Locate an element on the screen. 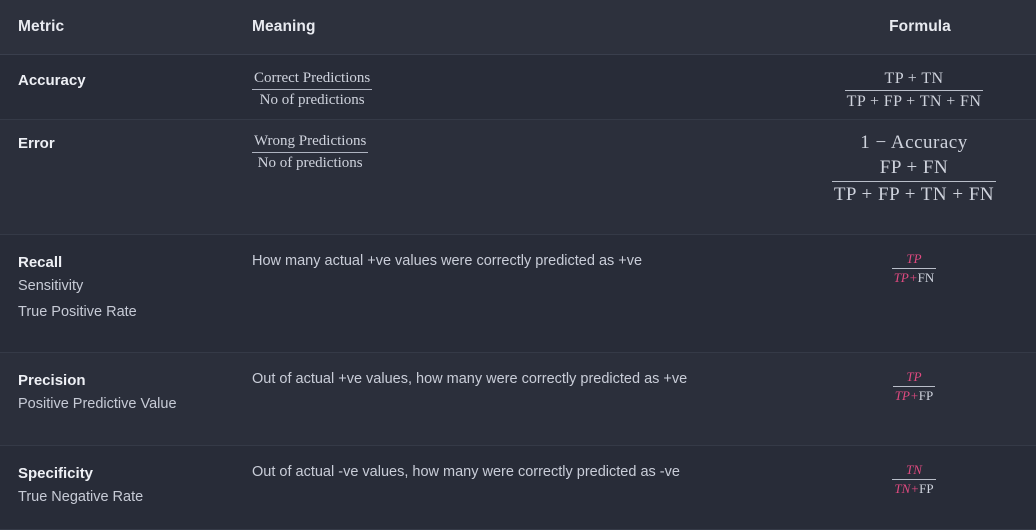  metric-name: Recall is located at coordinates (40, 262).